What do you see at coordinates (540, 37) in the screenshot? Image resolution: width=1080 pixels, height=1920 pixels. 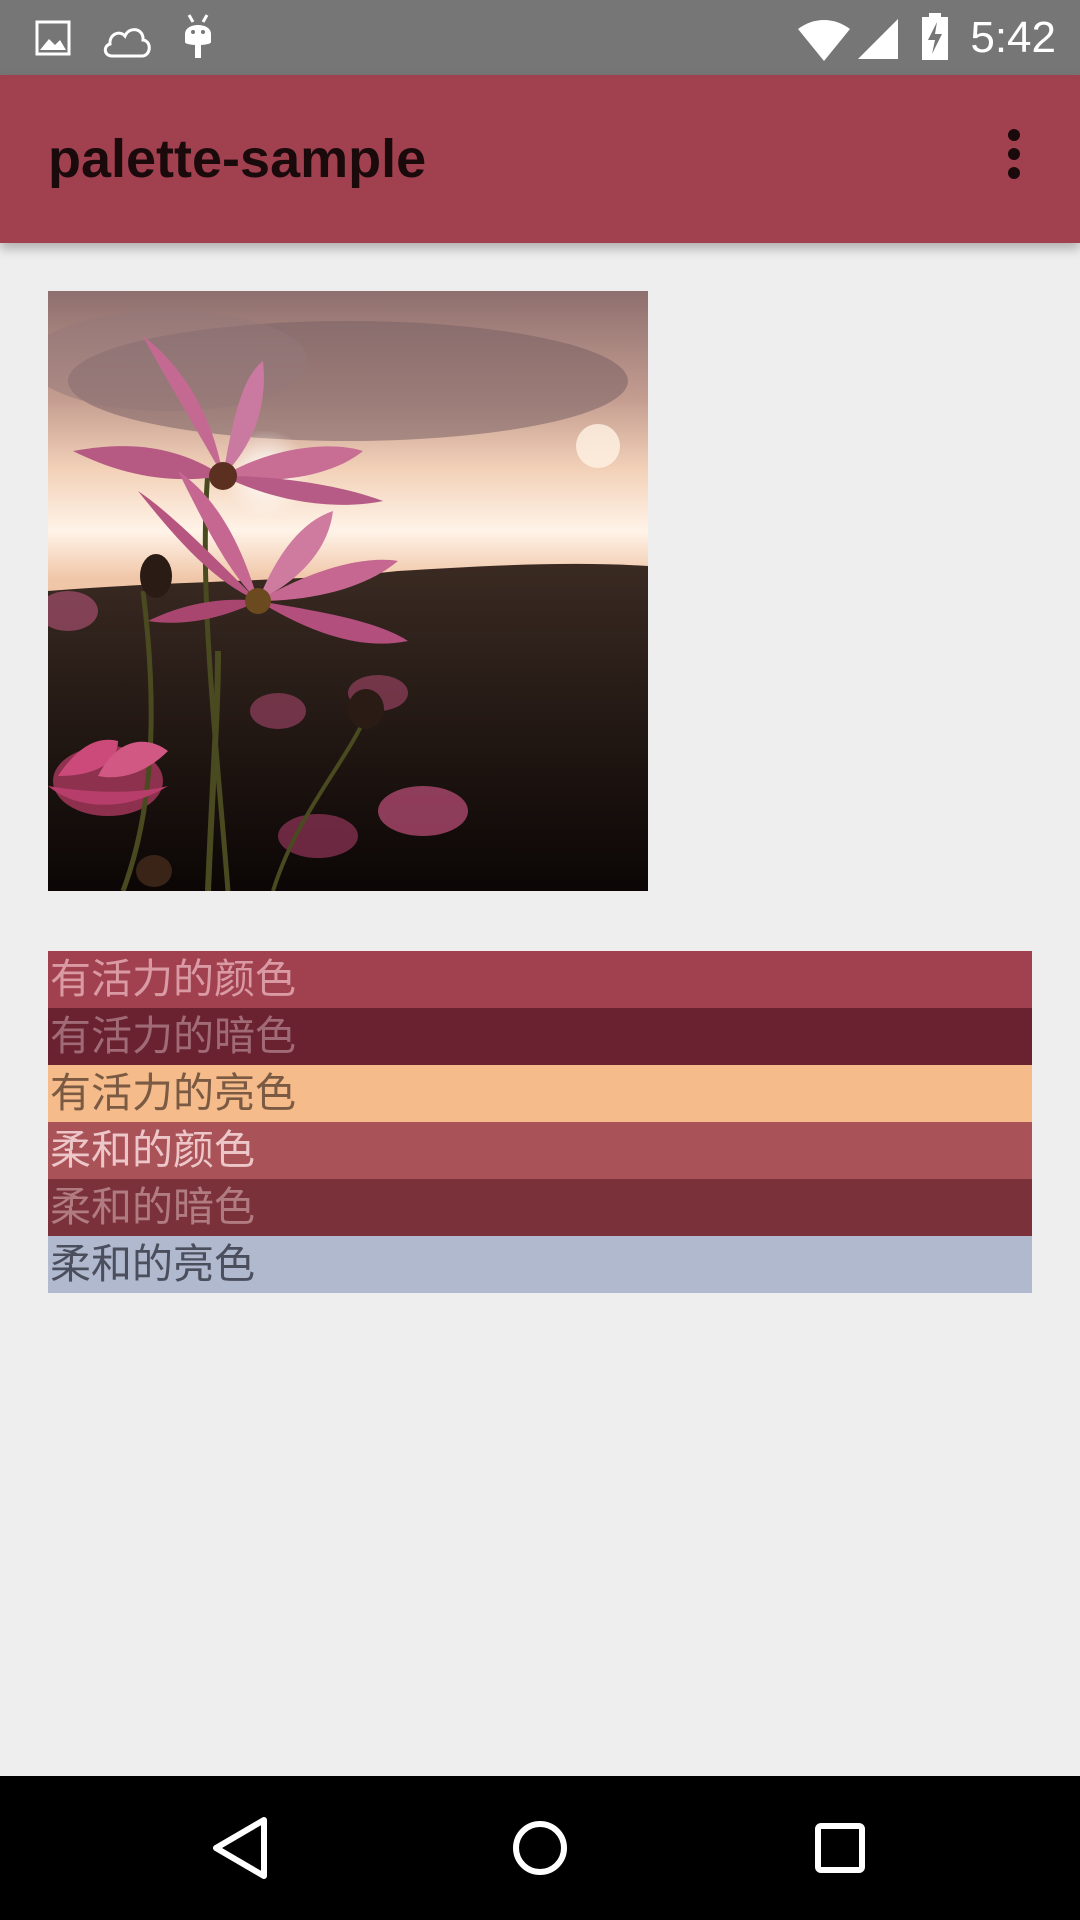 I see `status-bar: 5:42` at bounding box center [540, 37].